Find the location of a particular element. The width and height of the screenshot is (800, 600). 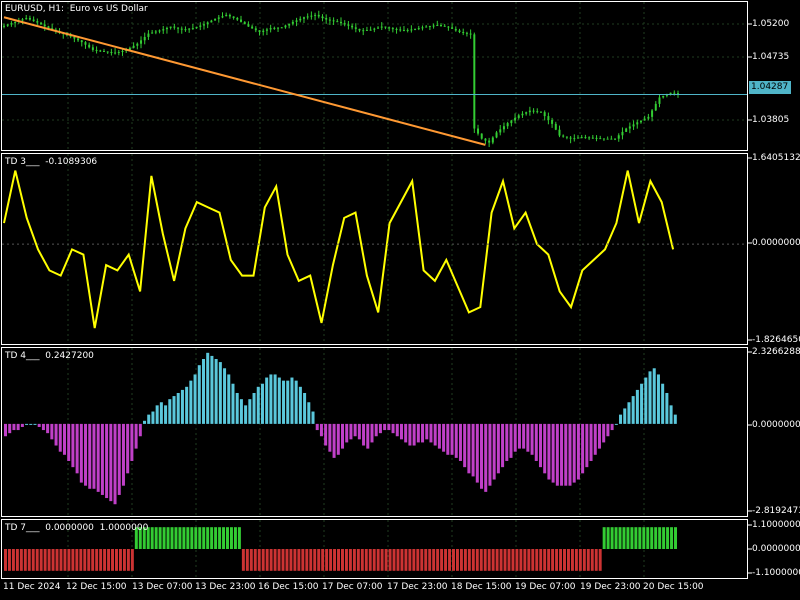

time-axis-label: 16 Dec 15:00 is located at coordinates (288, 587).